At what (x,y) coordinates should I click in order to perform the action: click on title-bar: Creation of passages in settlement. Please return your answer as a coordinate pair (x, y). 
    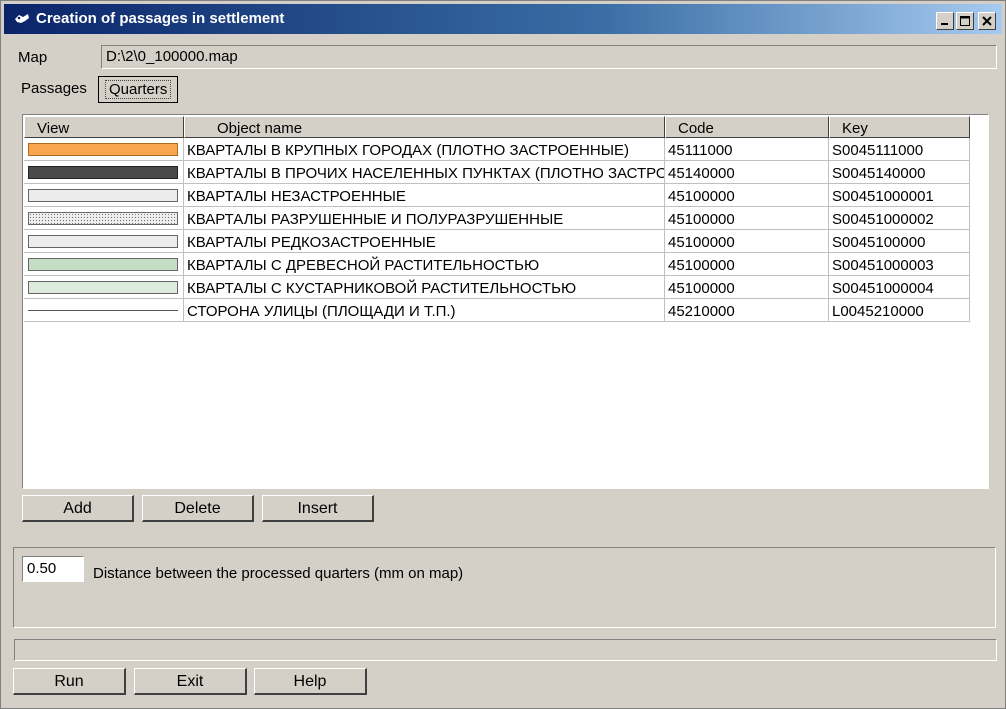
    Looking at the image, I should click on (503, 19).